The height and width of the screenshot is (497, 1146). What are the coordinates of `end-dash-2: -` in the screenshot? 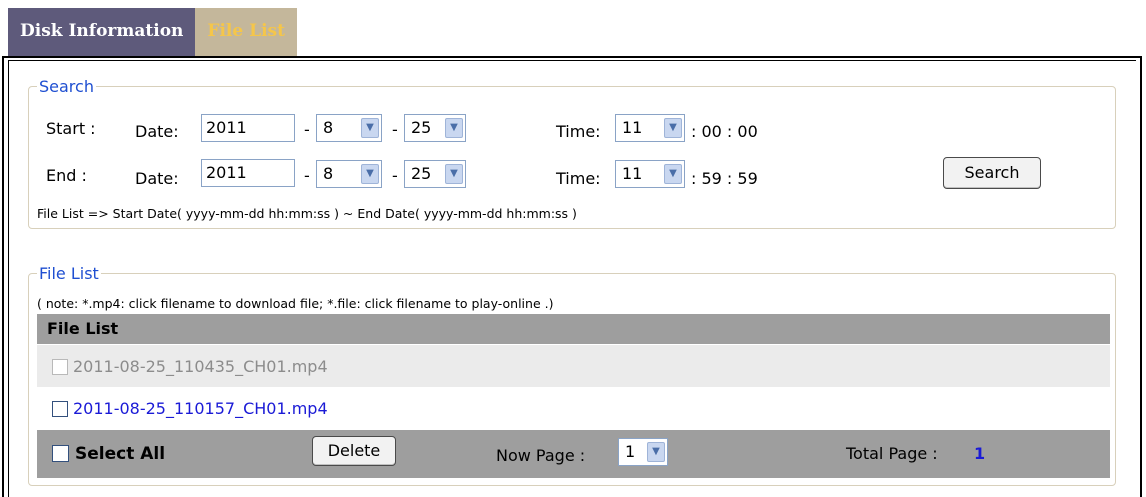 It's located at (395, 175).